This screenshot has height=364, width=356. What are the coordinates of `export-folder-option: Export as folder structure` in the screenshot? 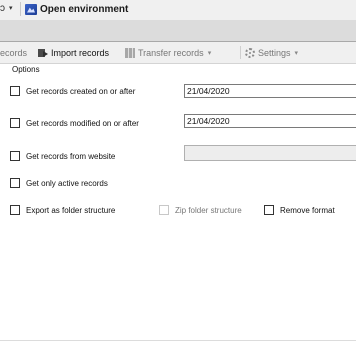 It's located at (62, 210).